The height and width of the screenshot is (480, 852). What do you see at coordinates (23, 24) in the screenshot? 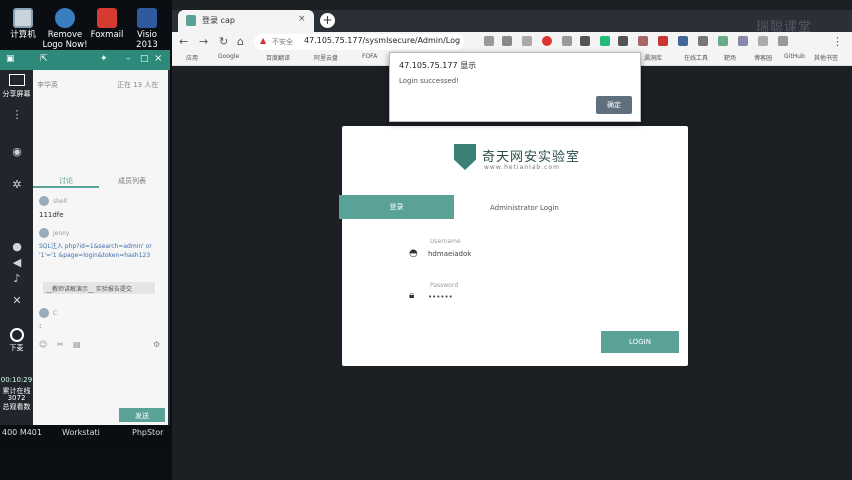
I see `desktop-icon-computer: 计算机` at bounding box center [23, 24].